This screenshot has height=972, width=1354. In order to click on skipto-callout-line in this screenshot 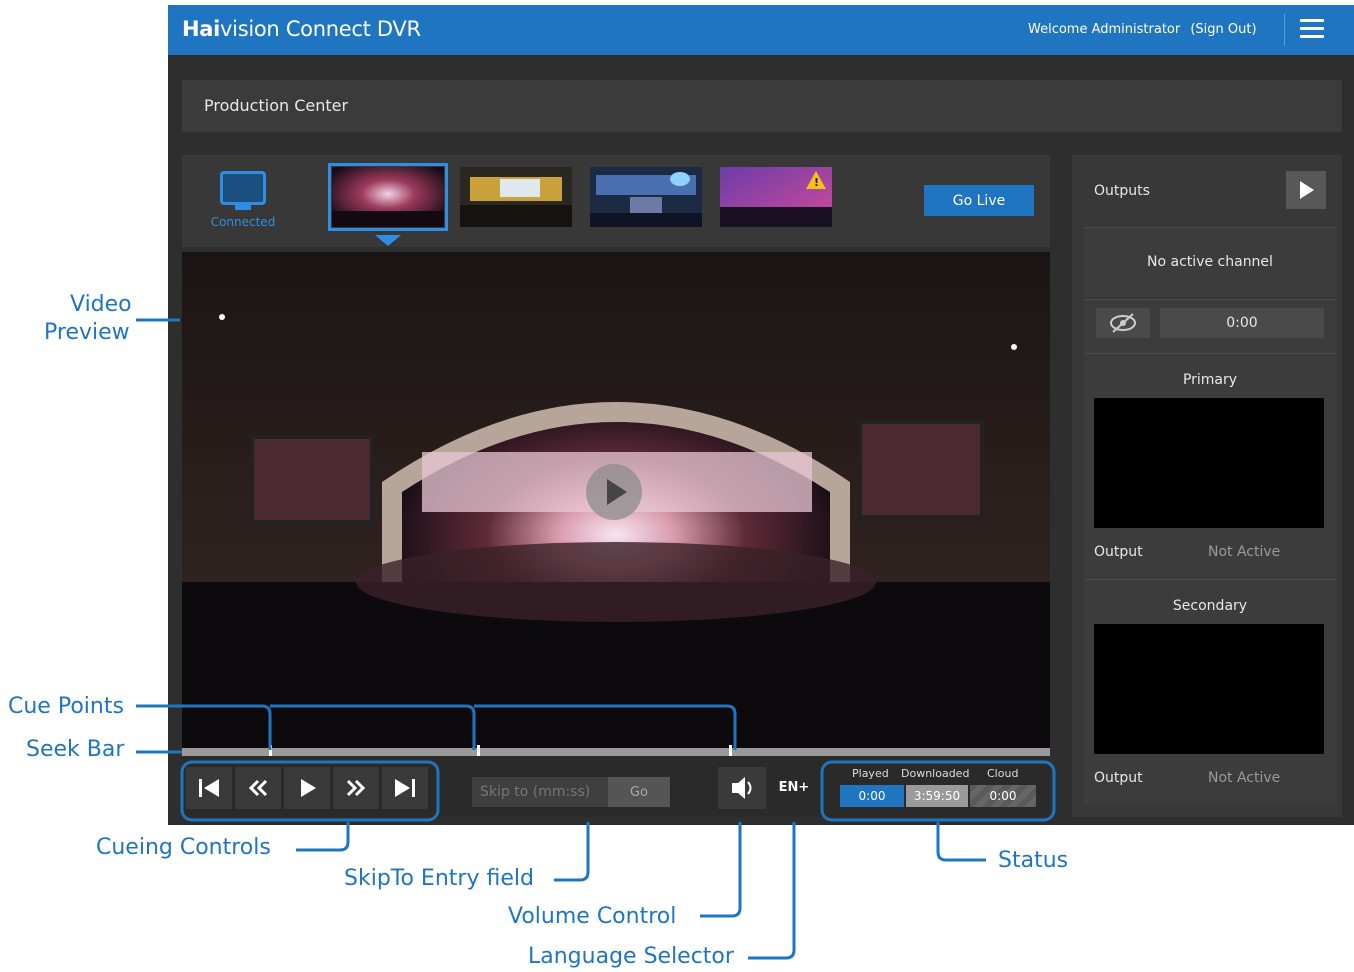, I will do `click(572, 852)`.